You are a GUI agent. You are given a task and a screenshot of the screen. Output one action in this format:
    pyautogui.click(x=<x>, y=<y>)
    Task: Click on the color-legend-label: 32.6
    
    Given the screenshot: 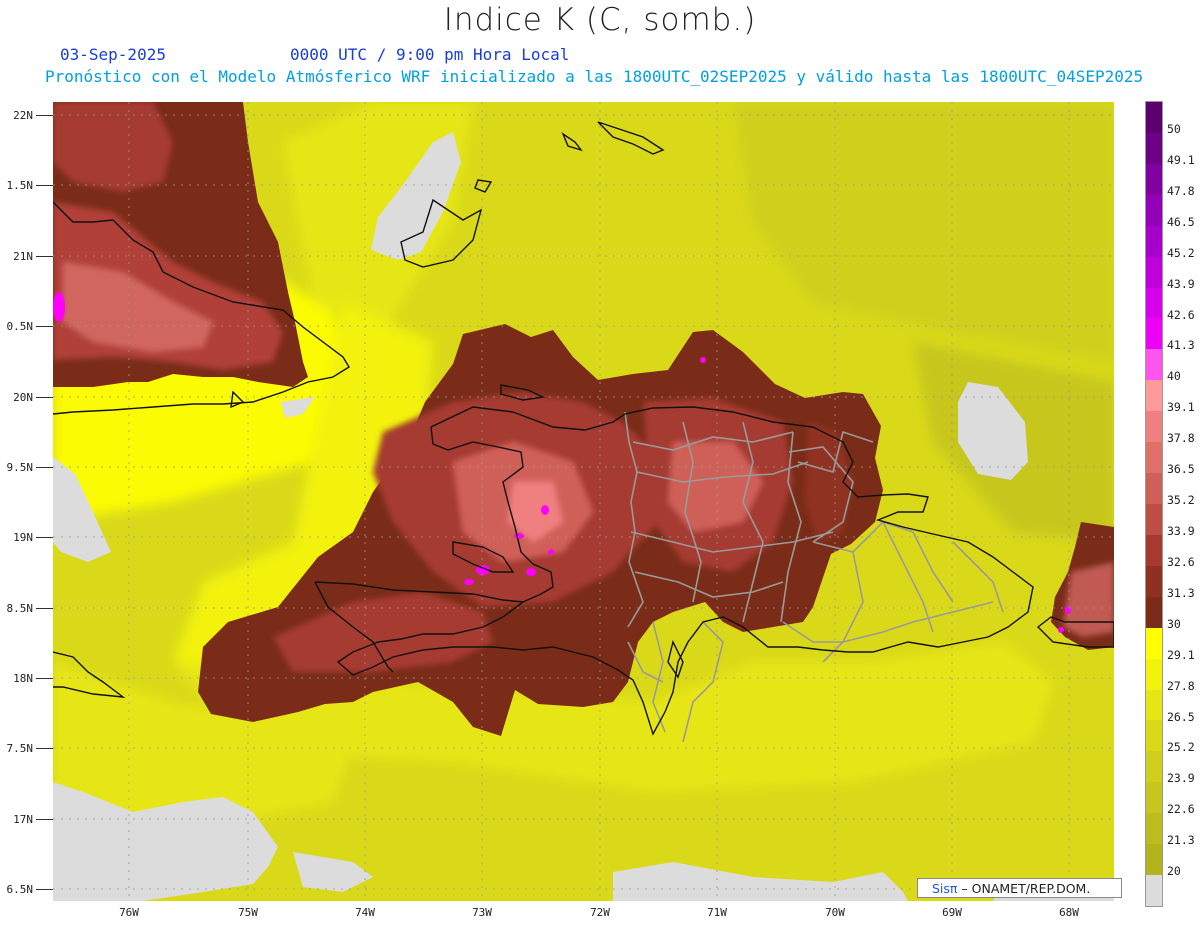 What is the action you would take?
    pyautogui.click(x=1181, y=561)
    